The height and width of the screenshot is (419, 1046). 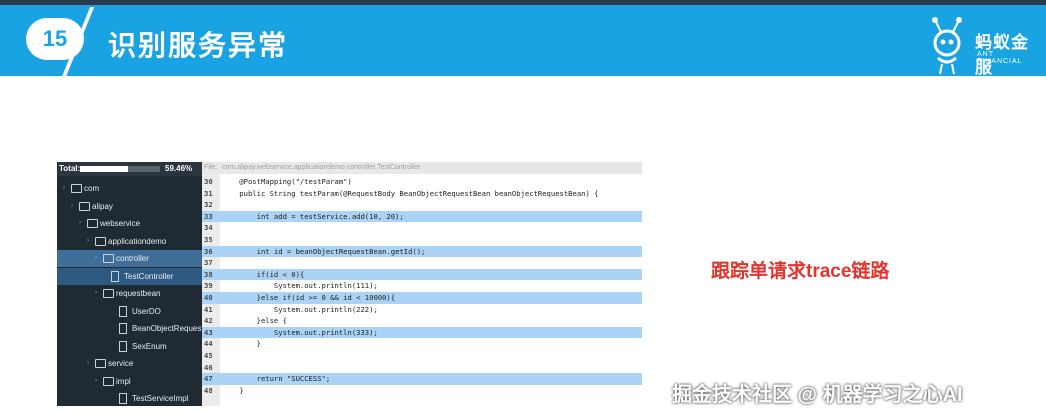 I want to click on line-number: 44, so click(x=208, y=344).